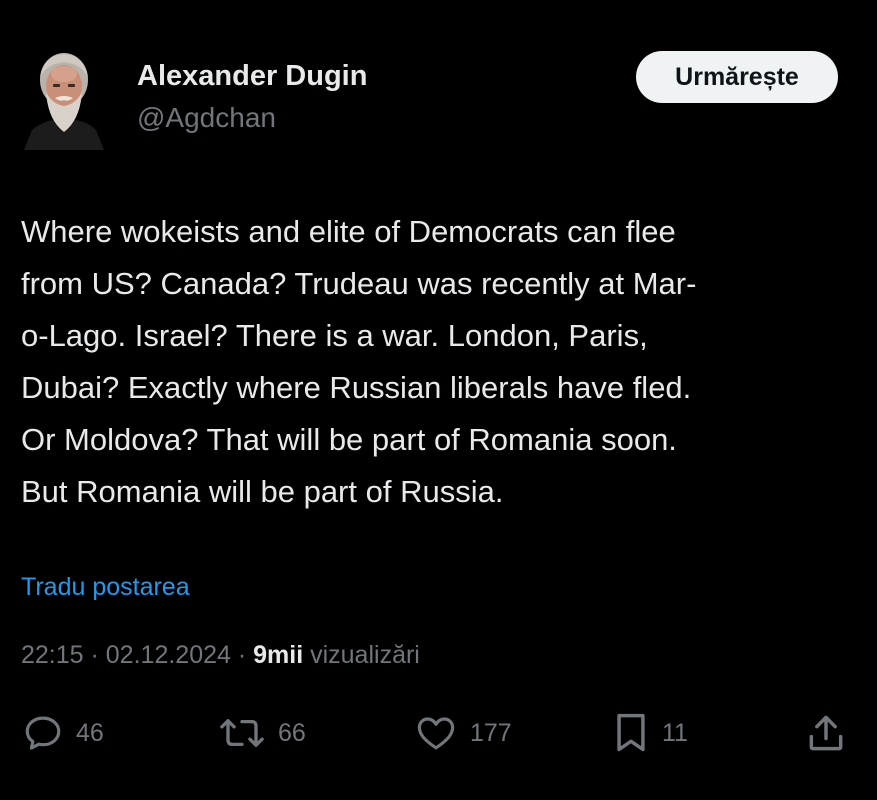 This screenshot has width=877, height=800. Describe the element at coordinates (252, 76) in the screenshot. I see `author-name: Alexander Dugin` at that location.